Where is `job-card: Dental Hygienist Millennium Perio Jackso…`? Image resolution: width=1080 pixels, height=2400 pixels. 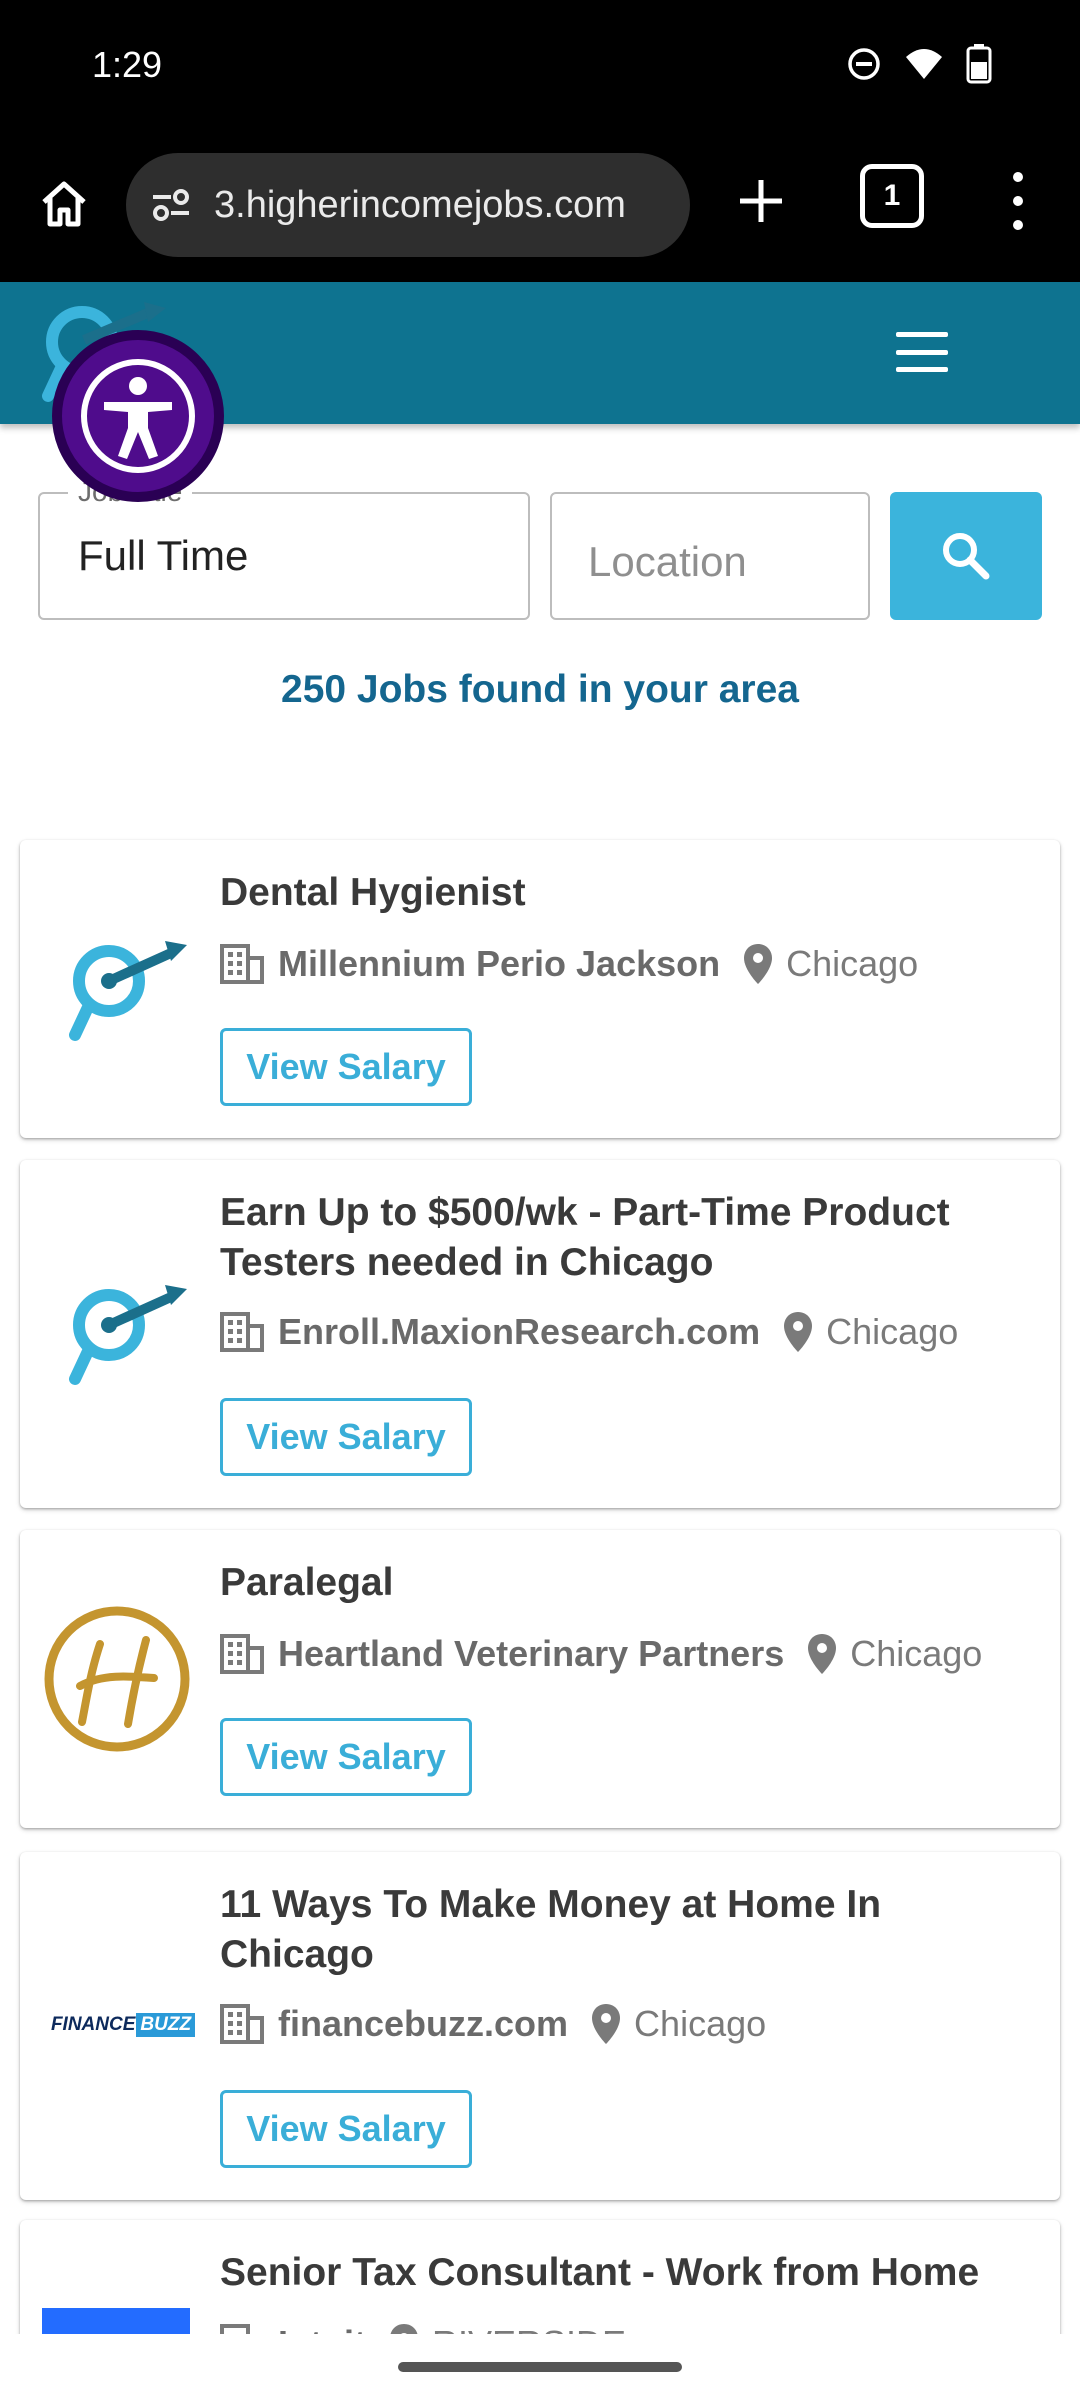 job-card: Dental Hygienist Millennium Perio Jackso… is located at coordinates (540, 989).